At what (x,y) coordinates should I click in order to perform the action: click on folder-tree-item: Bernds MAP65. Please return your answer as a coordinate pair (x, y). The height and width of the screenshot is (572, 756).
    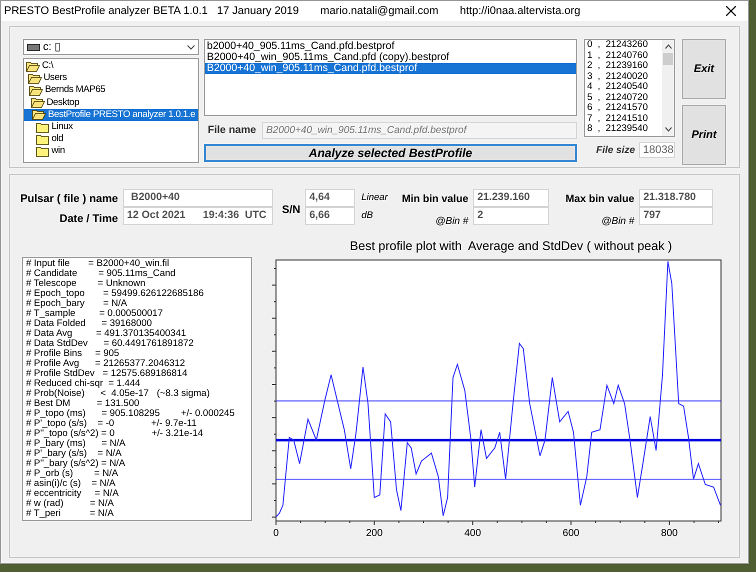
    Looking at the image, I should click on (111, 90).